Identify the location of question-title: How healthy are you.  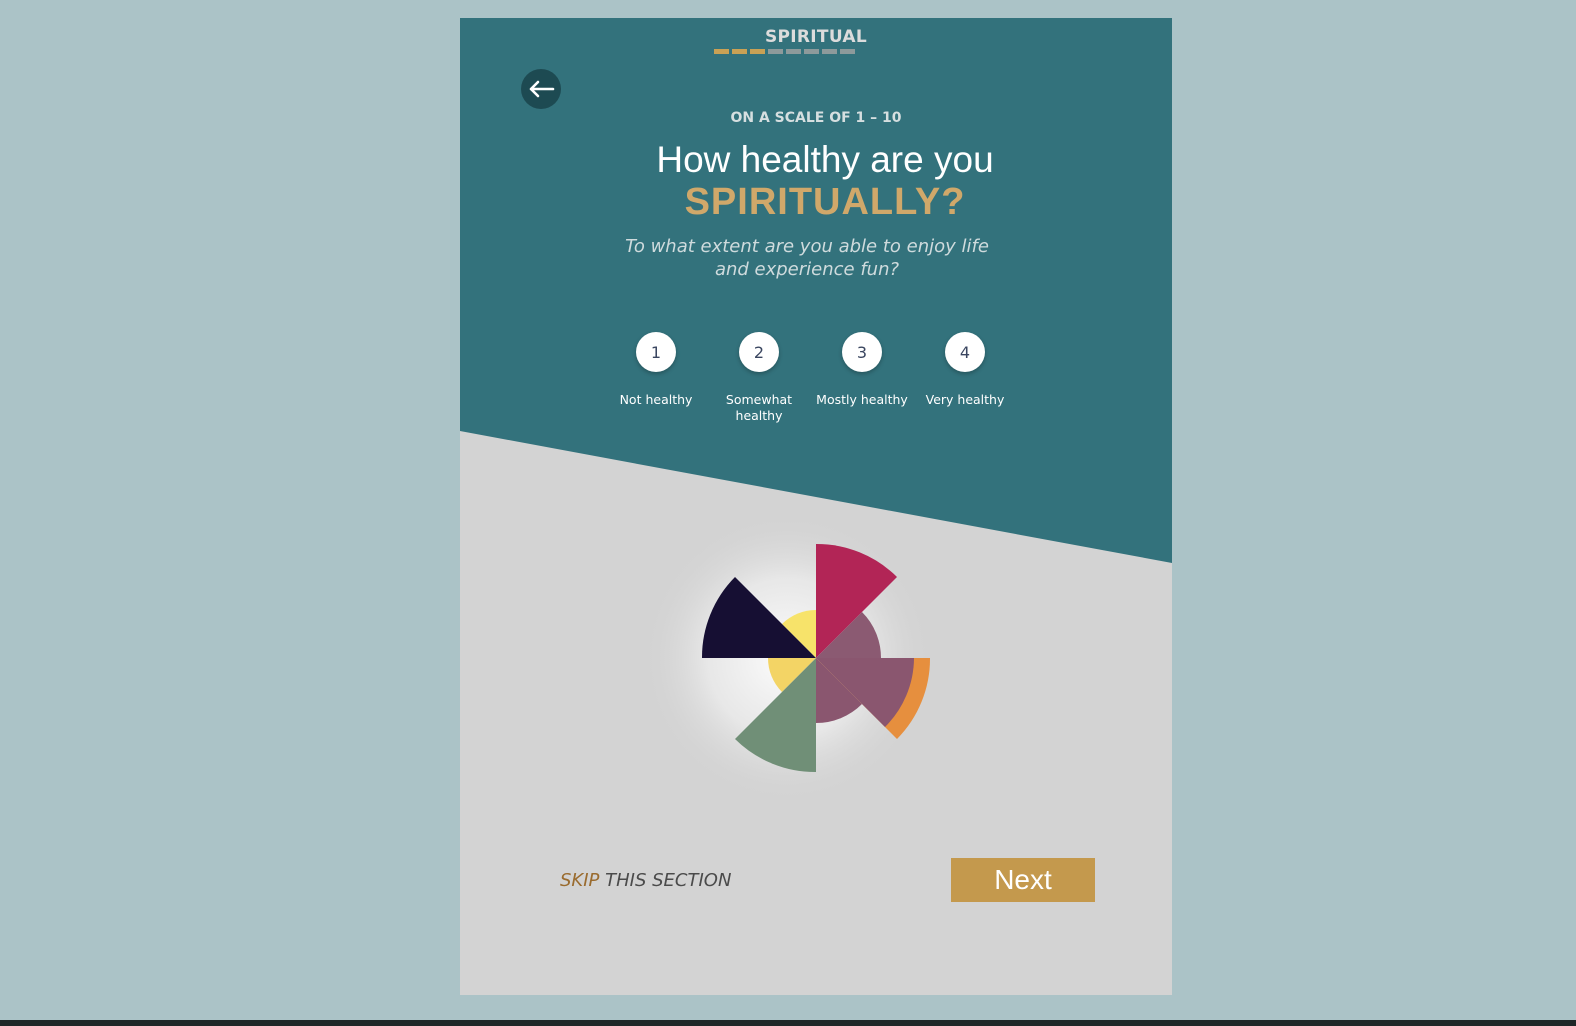
(825, 159).